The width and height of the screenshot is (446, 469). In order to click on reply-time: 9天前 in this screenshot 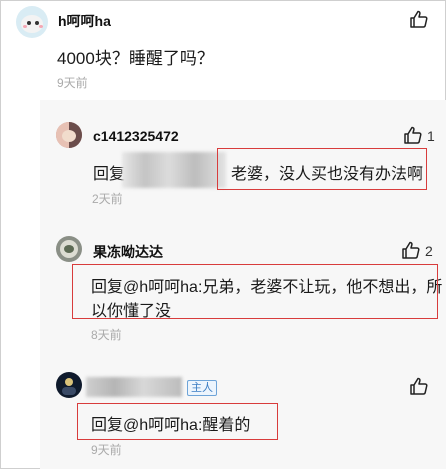, I will do `click(106, 450)`.